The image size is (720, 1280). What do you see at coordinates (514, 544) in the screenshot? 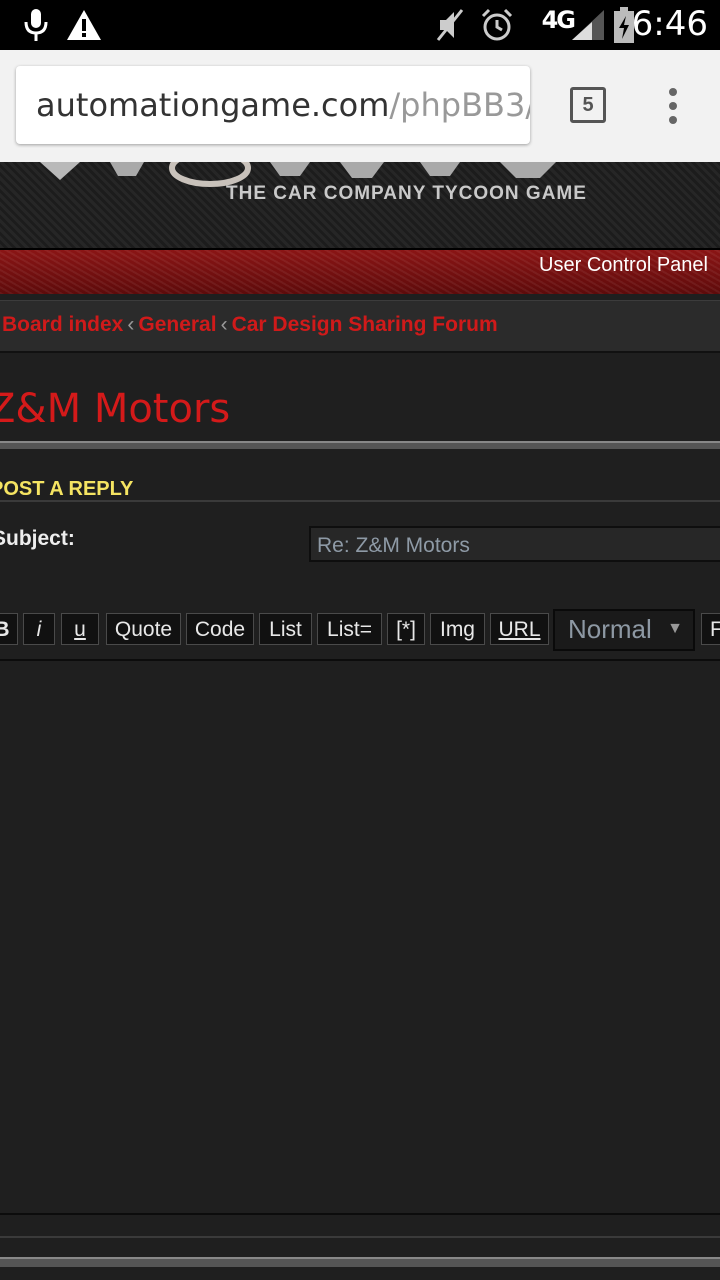
I see `subject-input: Re: Z&M Motors` at bounding box center [514, 544].